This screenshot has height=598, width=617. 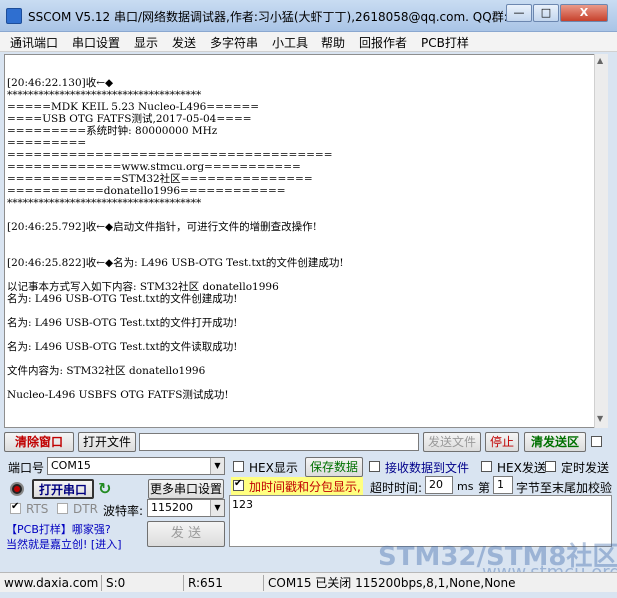 What do you see at coordinates (17, 489) in the screenshot?
I see `port-status-icon` at bounding box center [17, 489].